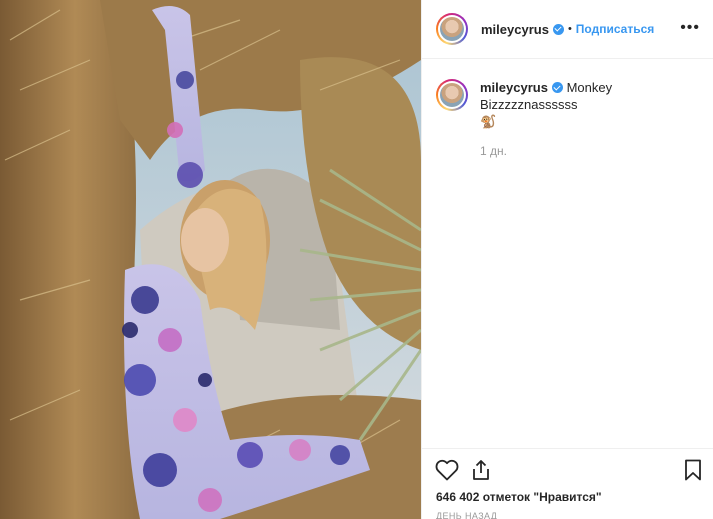  Describe the element at coordinates (590, 151) in the screenshot. I see `caption-timestamp: 1 дн.` at that location.